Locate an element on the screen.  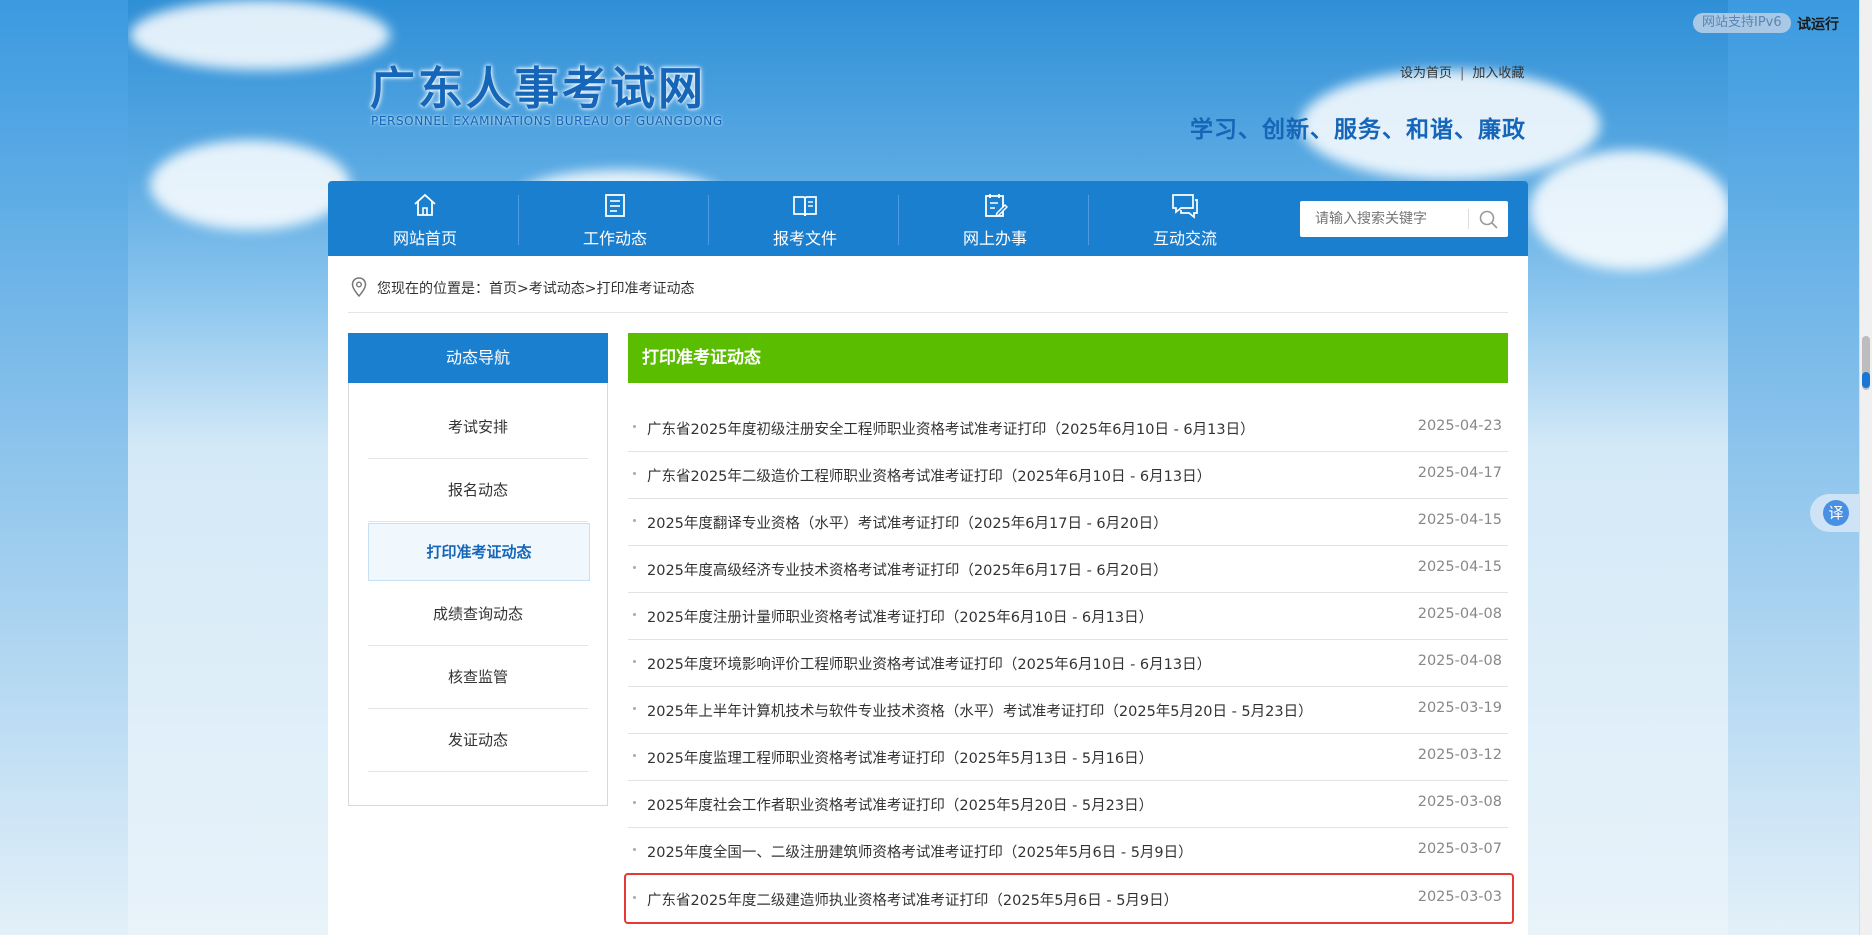
nav-item-label: 报考文件 is located at coordinates (804, 238).